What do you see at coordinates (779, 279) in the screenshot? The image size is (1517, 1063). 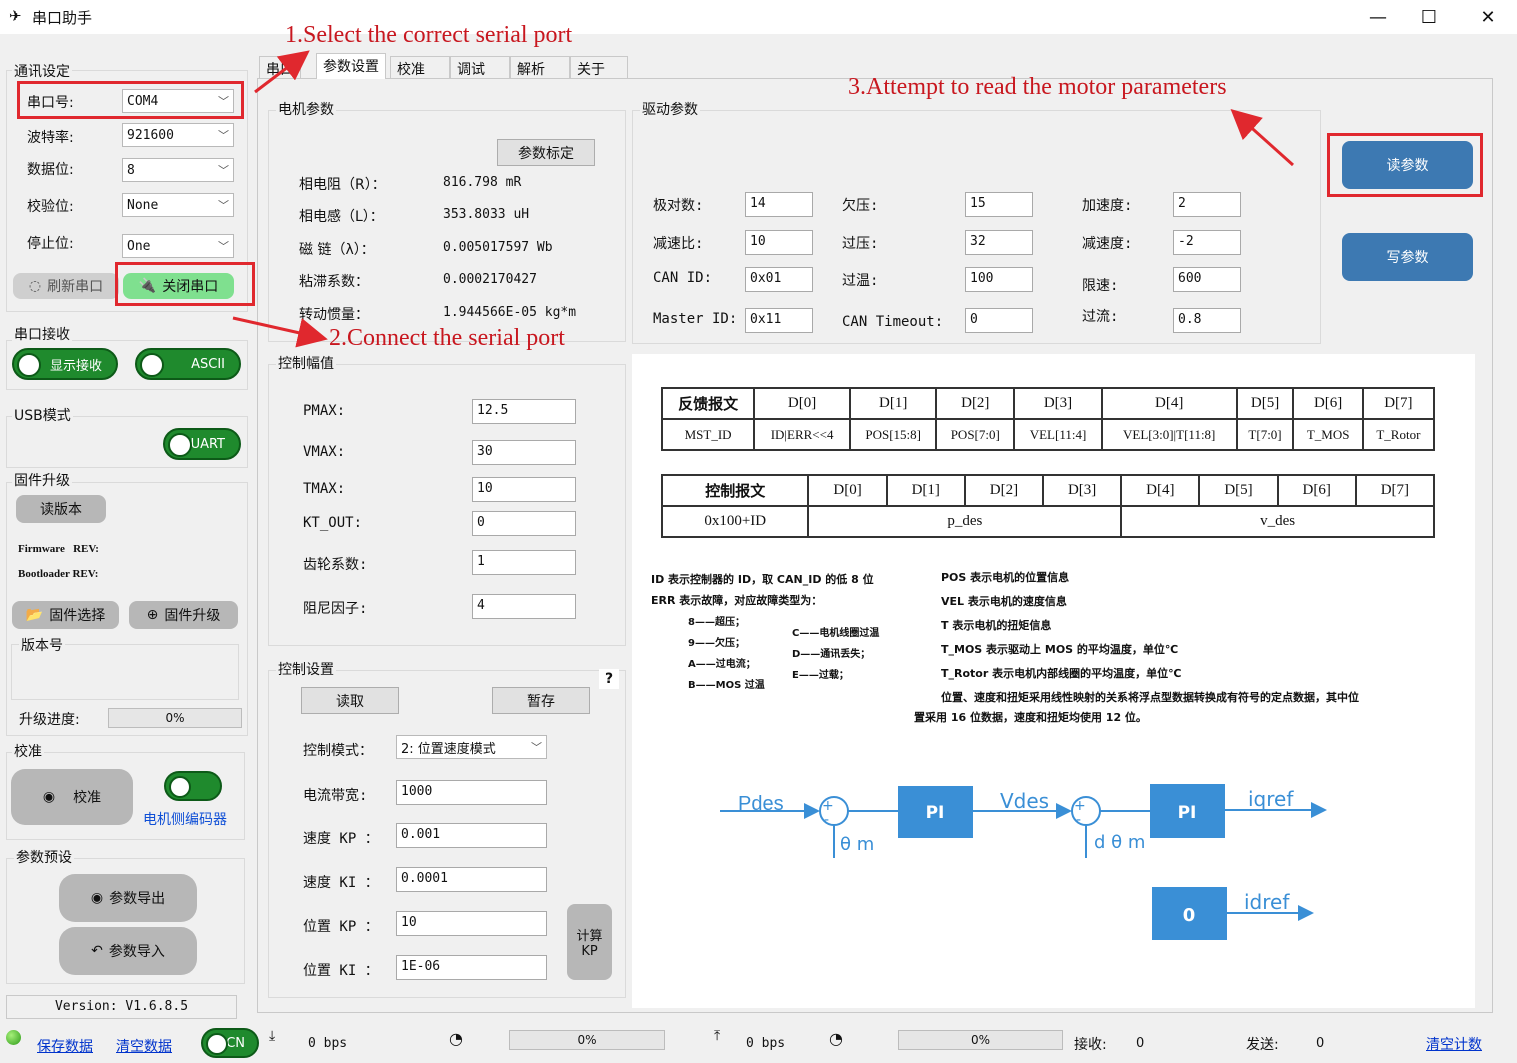 I see `drive-param-input: 0x01` at bounding box center [779, 279].